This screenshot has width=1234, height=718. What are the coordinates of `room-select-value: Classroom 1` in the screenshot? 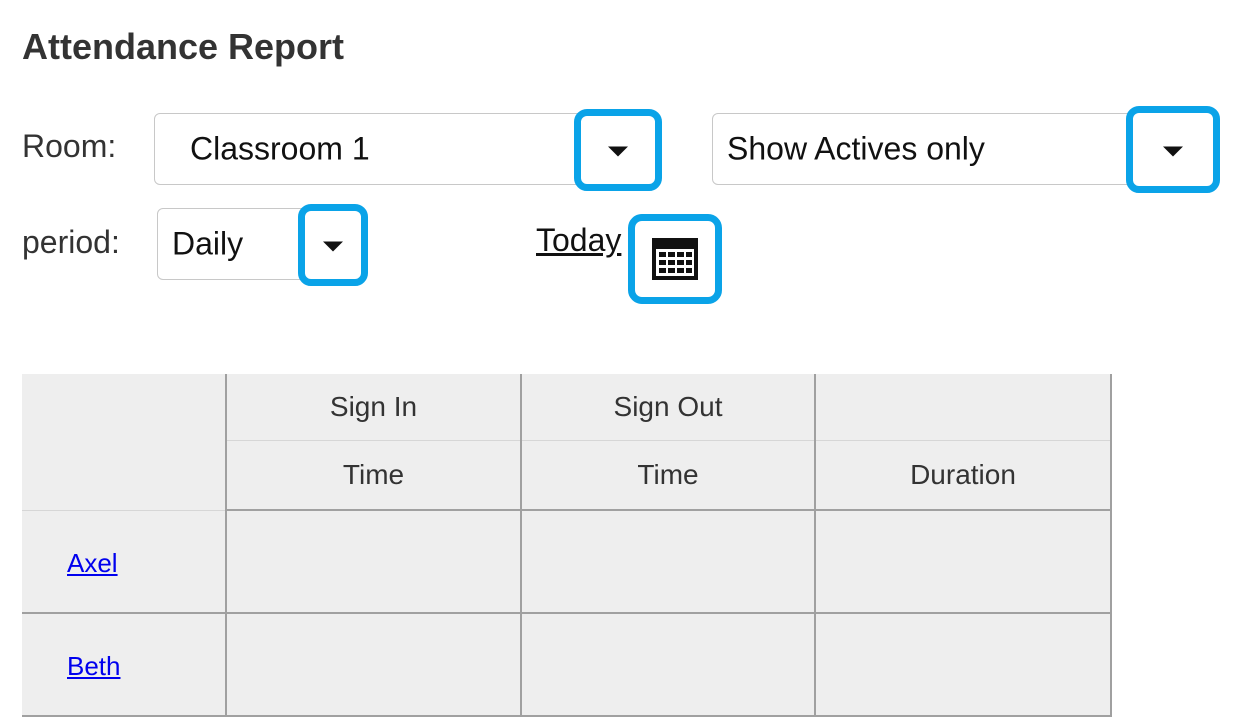 It's located at (280, 148).